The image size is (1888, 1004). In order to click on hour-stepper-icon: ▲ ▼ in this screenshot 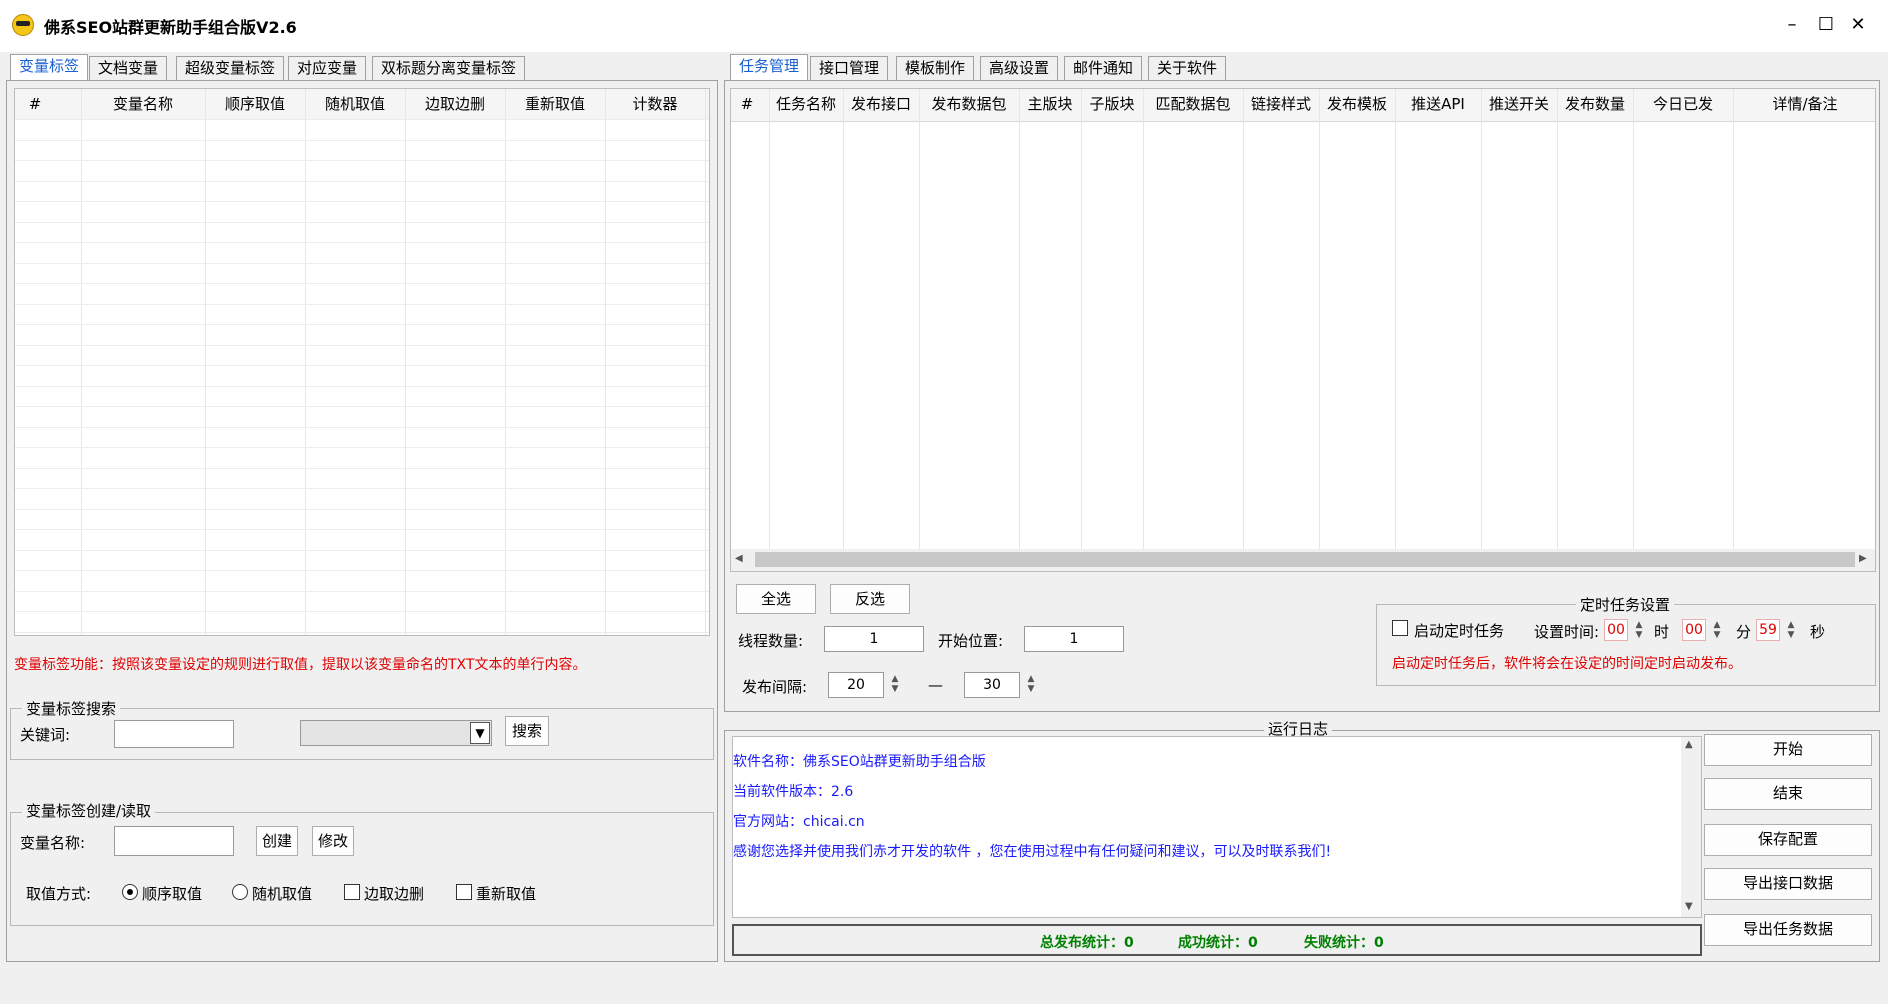, I will do `click(1639, 631)`.